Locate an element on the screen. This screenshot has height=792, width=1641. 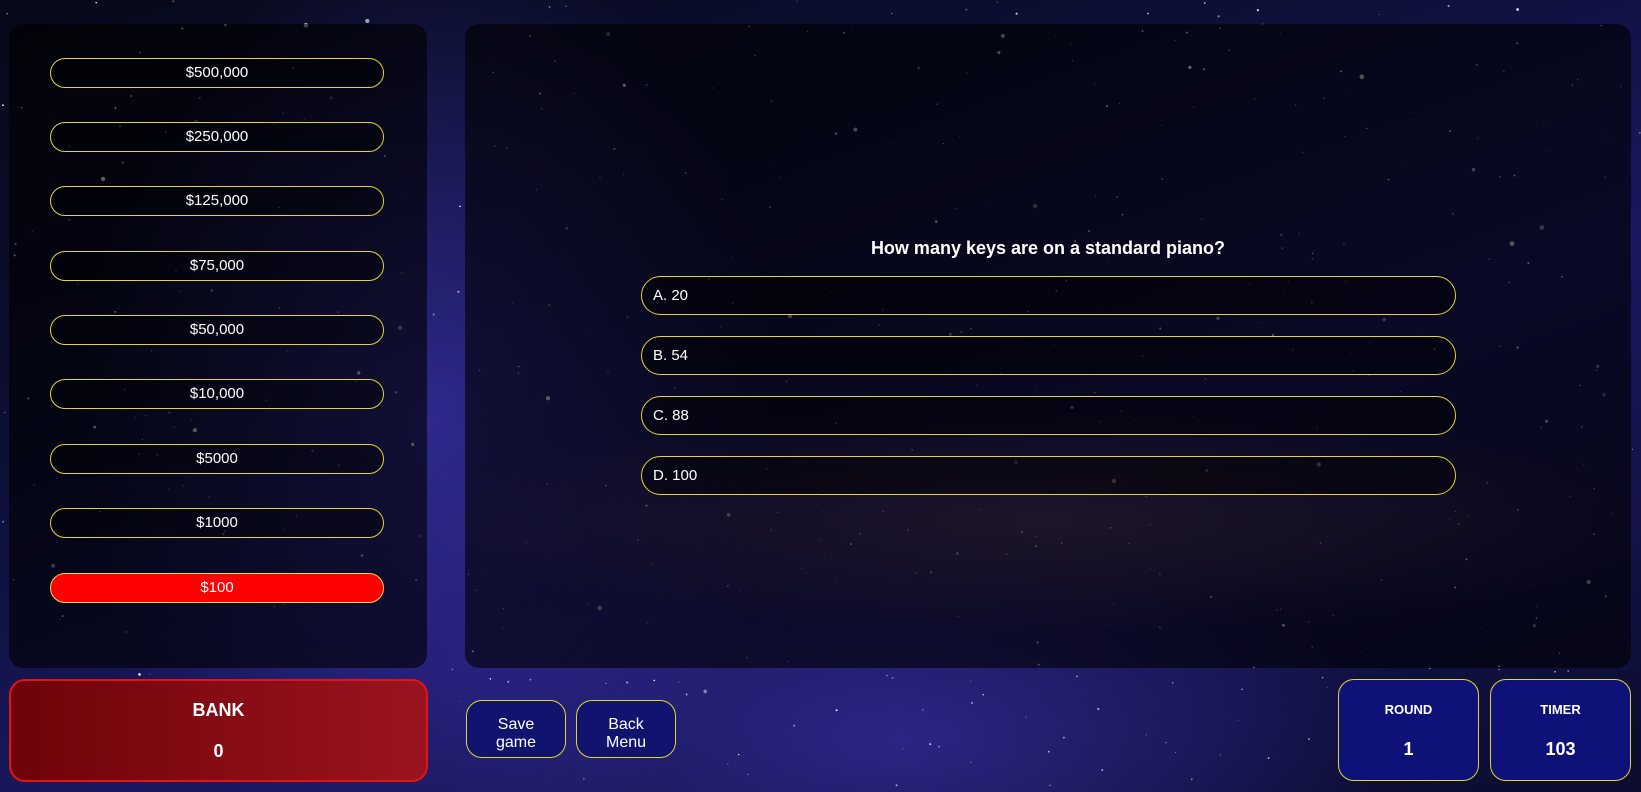
timer-value: 103 is located at coordinates (1560, 749).